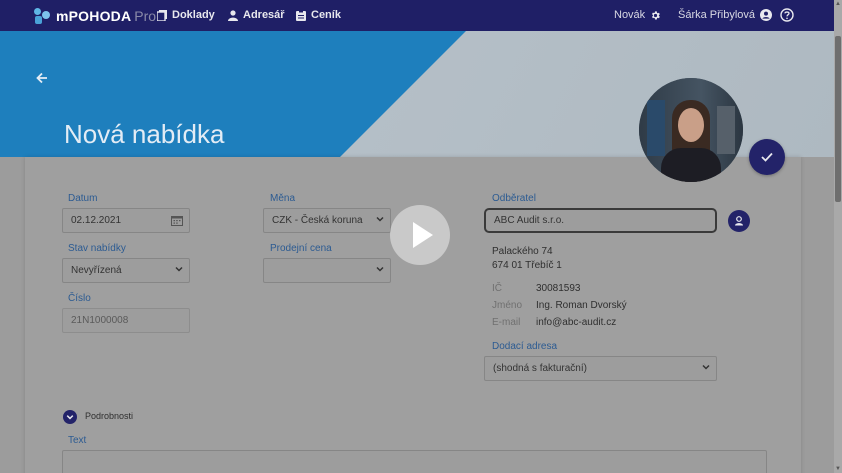  Describe the element at coordinates (317, 220) in the screenshot. I see `mena-value: CZK - Česká koruna` at that location.